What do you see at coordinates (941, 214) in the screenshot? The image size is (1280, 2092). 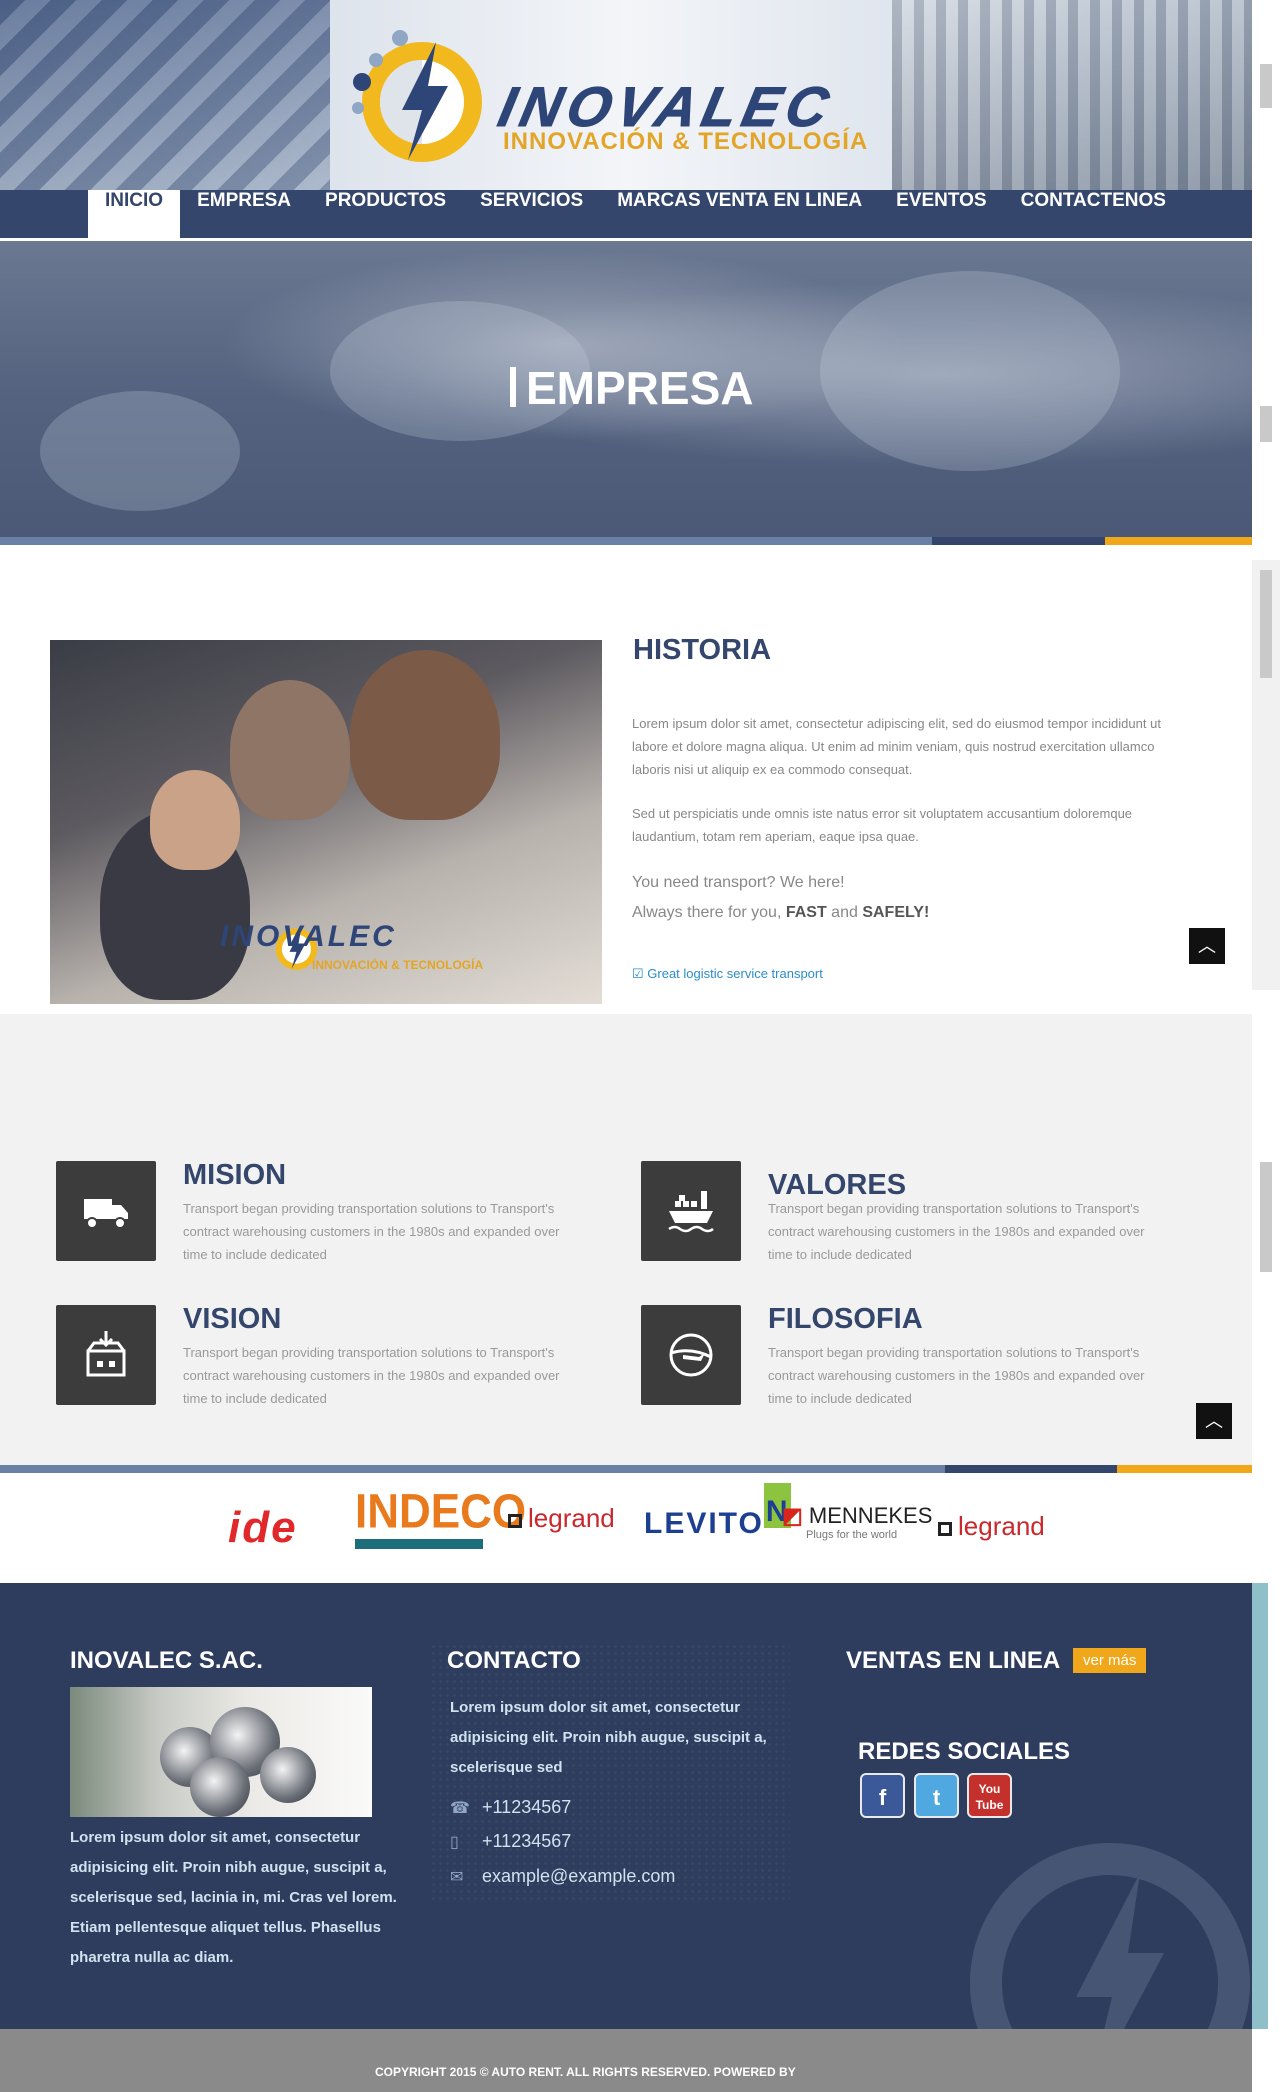 I see `nav-item-eventos: EVENTOS` at bounding box center [941, 214].